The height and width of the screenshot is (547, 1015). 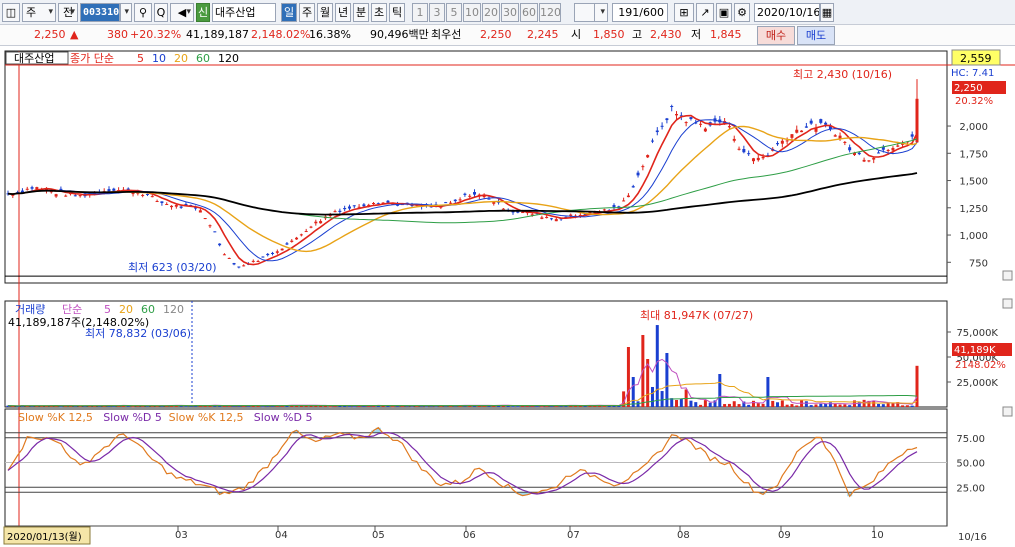 What do you see at coordinates (576, 34) in the screenshot?
I see `open-label: 시` at bounding box center [576, 34].